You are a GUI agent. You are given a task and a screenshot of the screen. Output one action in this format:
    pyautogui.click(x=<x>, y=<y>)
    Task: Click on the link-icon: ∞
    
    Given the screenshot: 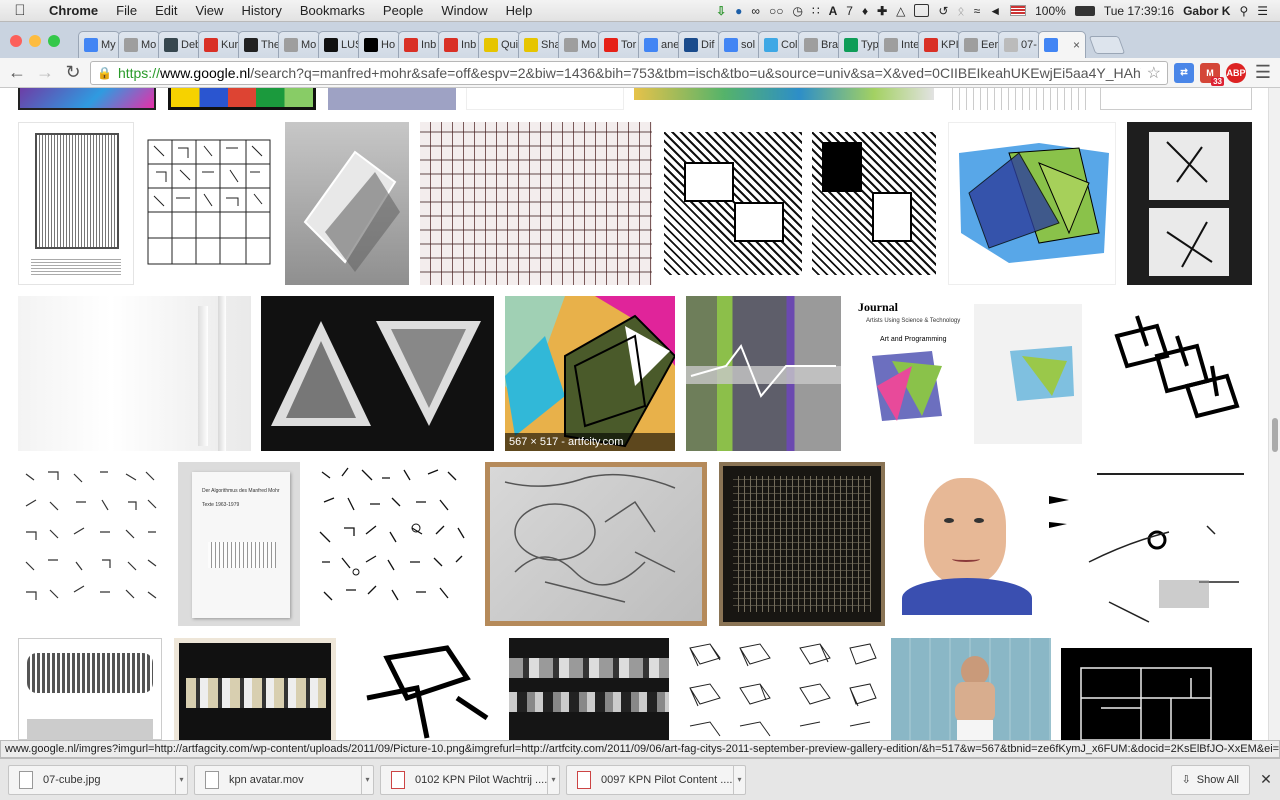 What is the action you would take?
    pyautogui.click(x=755, y=11)
    